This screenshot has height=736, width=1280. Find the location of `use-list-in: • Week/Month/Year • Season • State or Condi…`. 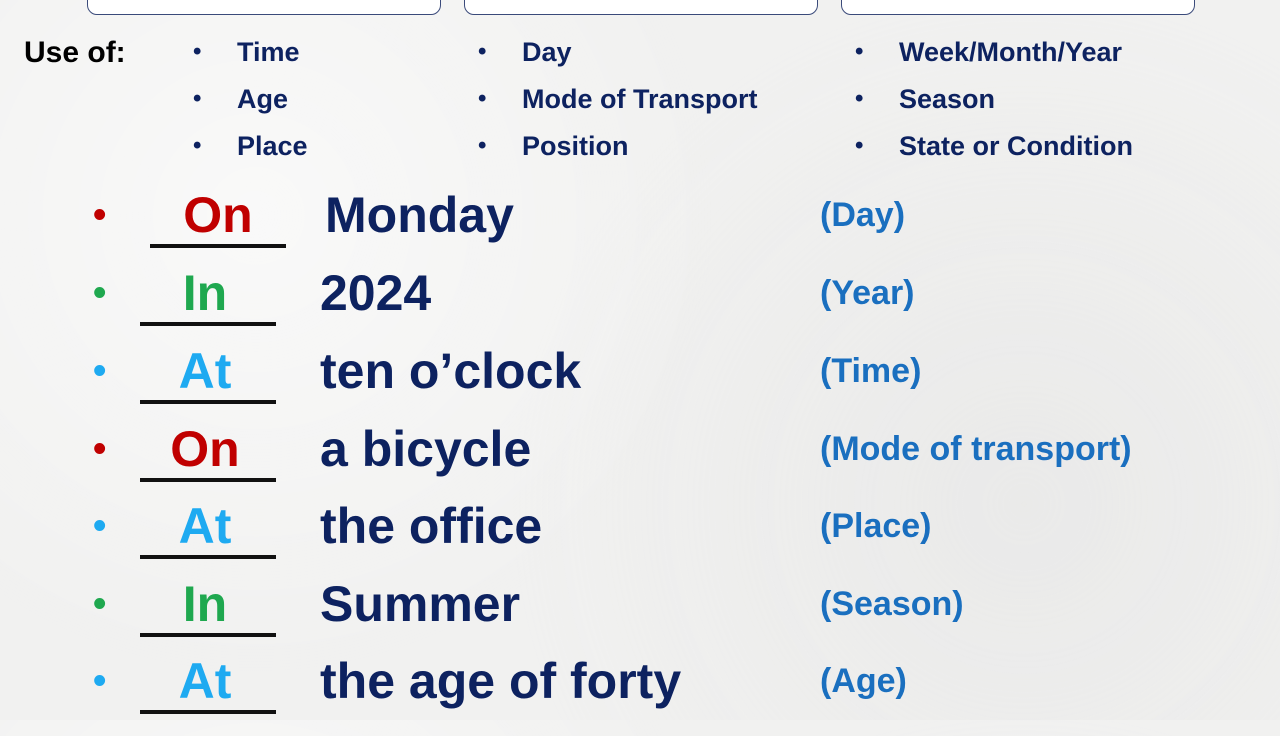

use-list-in: • Week/Month/Year • Season • State or Condi… is located at coordinates (994, 104).